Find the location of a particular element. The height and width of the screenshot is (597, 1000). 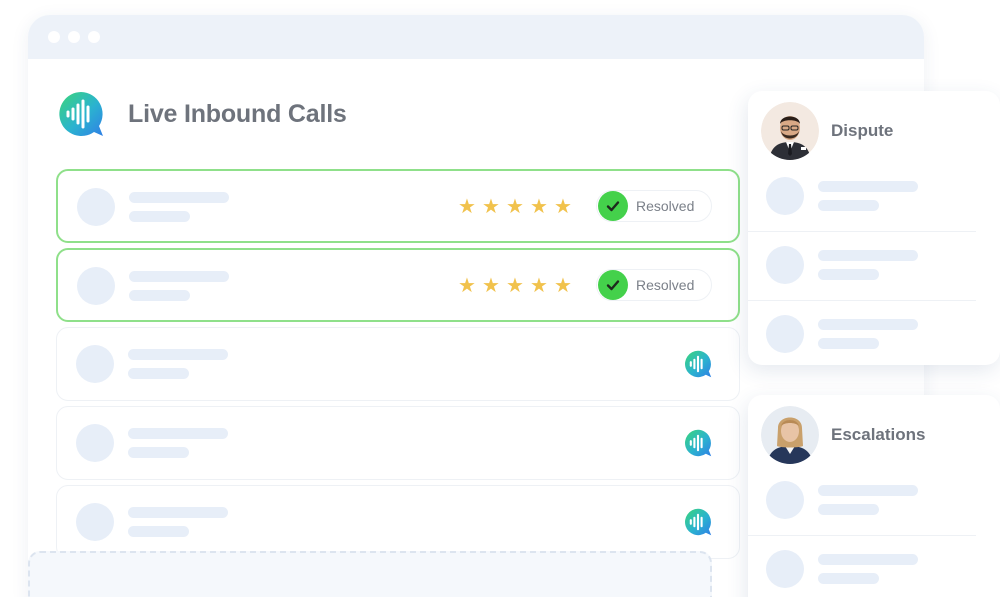

queue-card-header: Escalations is located at coordinates (843, 435).